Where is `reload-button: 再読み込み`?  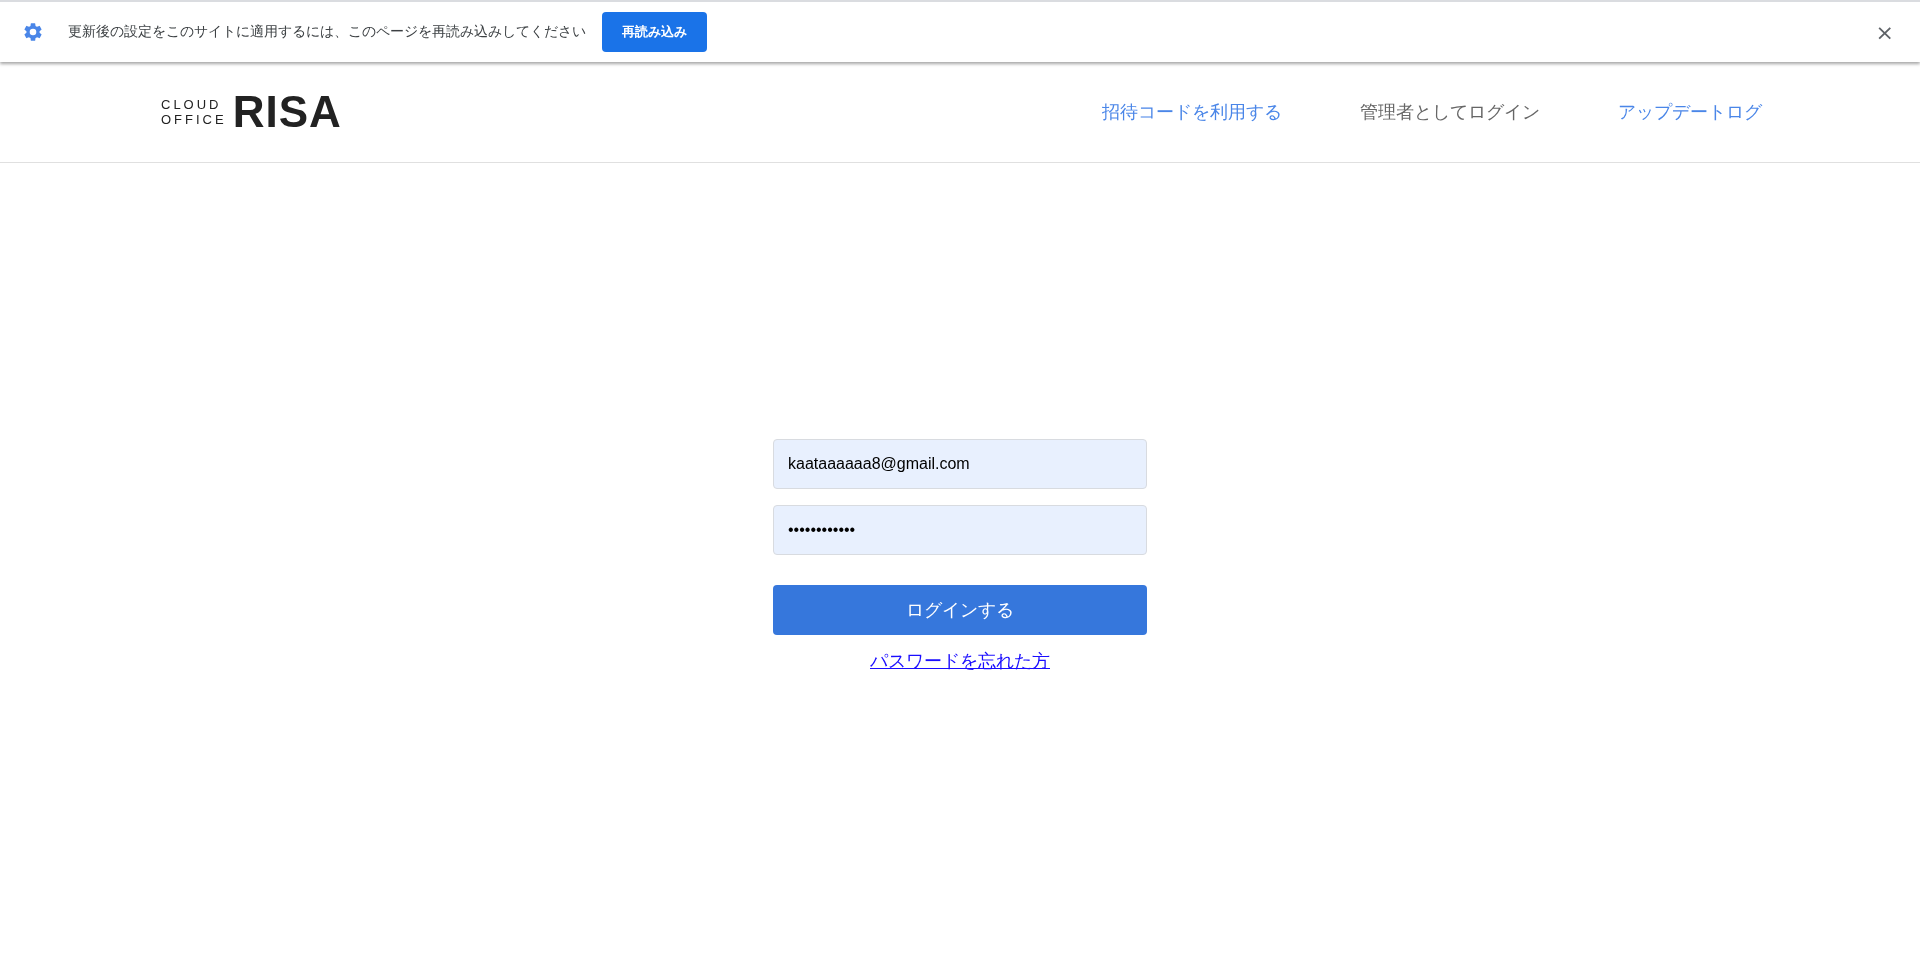
reload-button: 再読み込み is located at coordinates (654, 32).